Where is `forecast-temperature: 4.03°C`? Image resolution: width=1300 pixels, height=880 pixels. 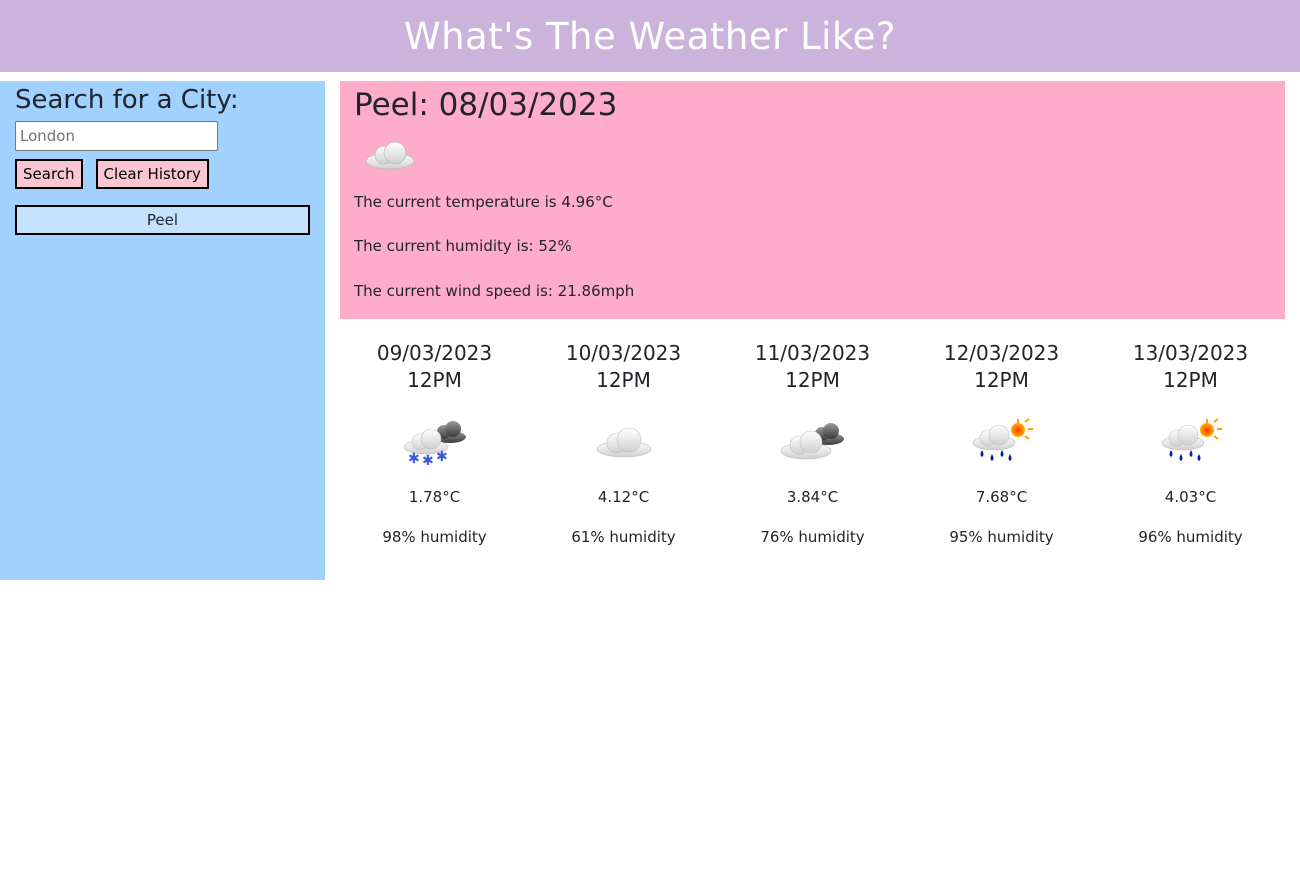 forecast-temperature: 4.03°C is located at coordinates (1190, 497).